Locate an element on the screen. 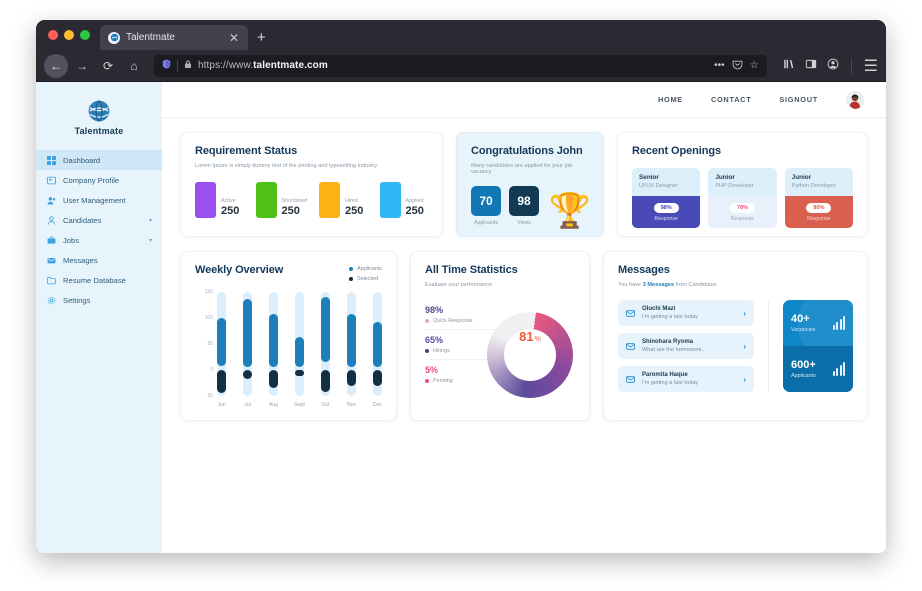 This screenshot has height=591, width=922. x-axis-tick: Aug is located at coordinates (273, 405).